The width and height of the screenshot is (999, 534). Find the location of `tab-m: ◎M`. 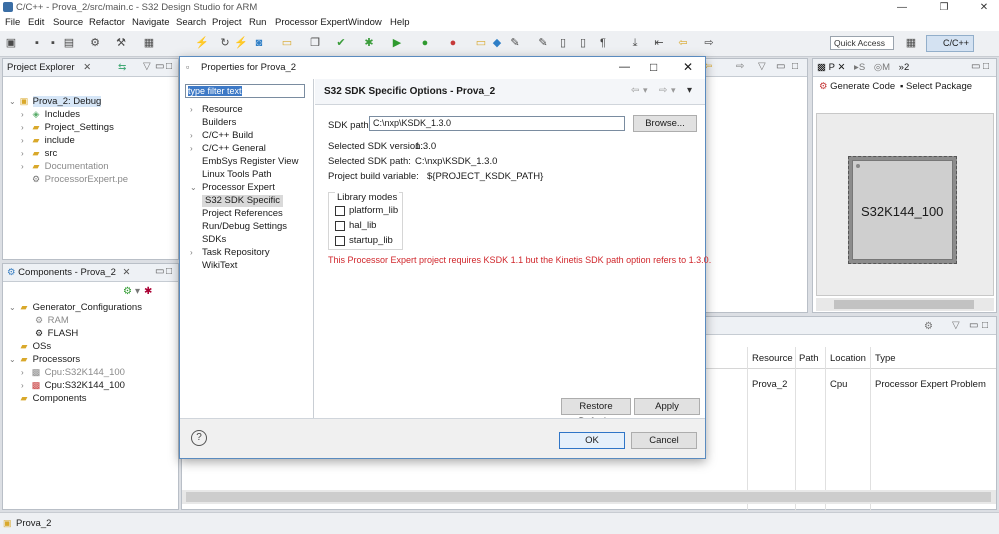

tab-m: ◎M is located at coordinates (882, 67).